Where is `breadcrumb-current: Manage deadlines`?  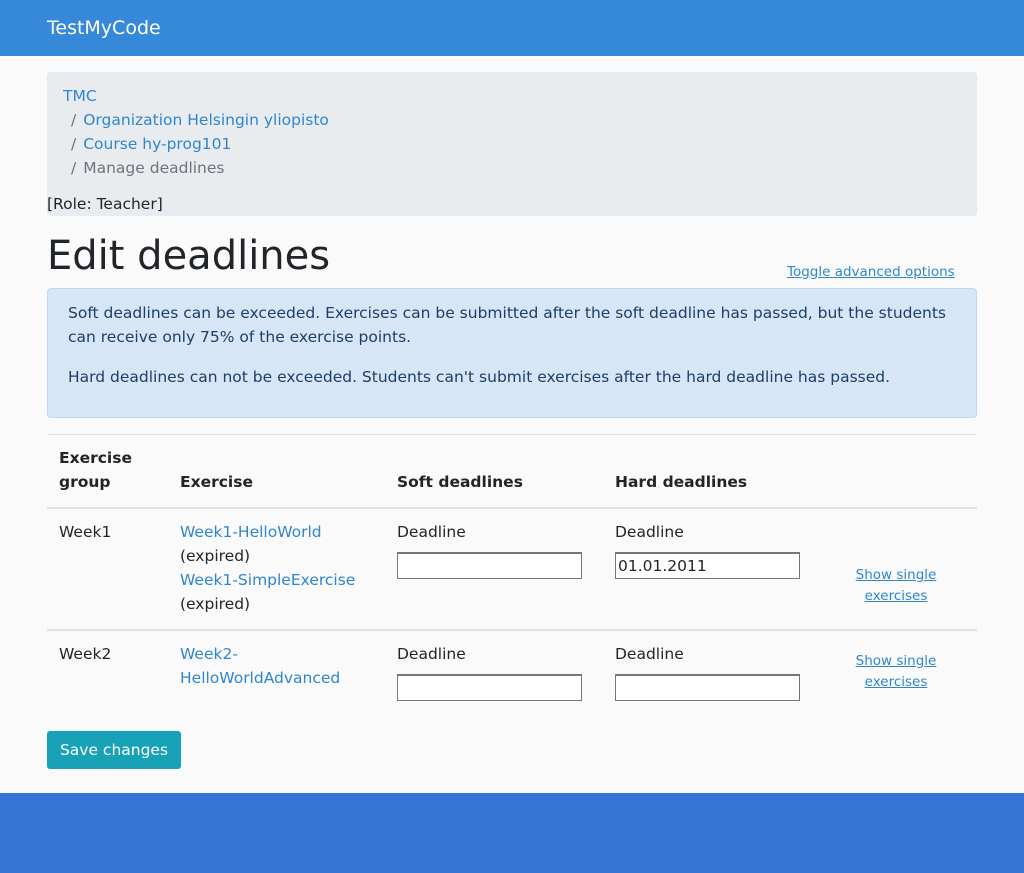
breadcrumb-current: Manage deadlines is located at coordinates (154, 168).